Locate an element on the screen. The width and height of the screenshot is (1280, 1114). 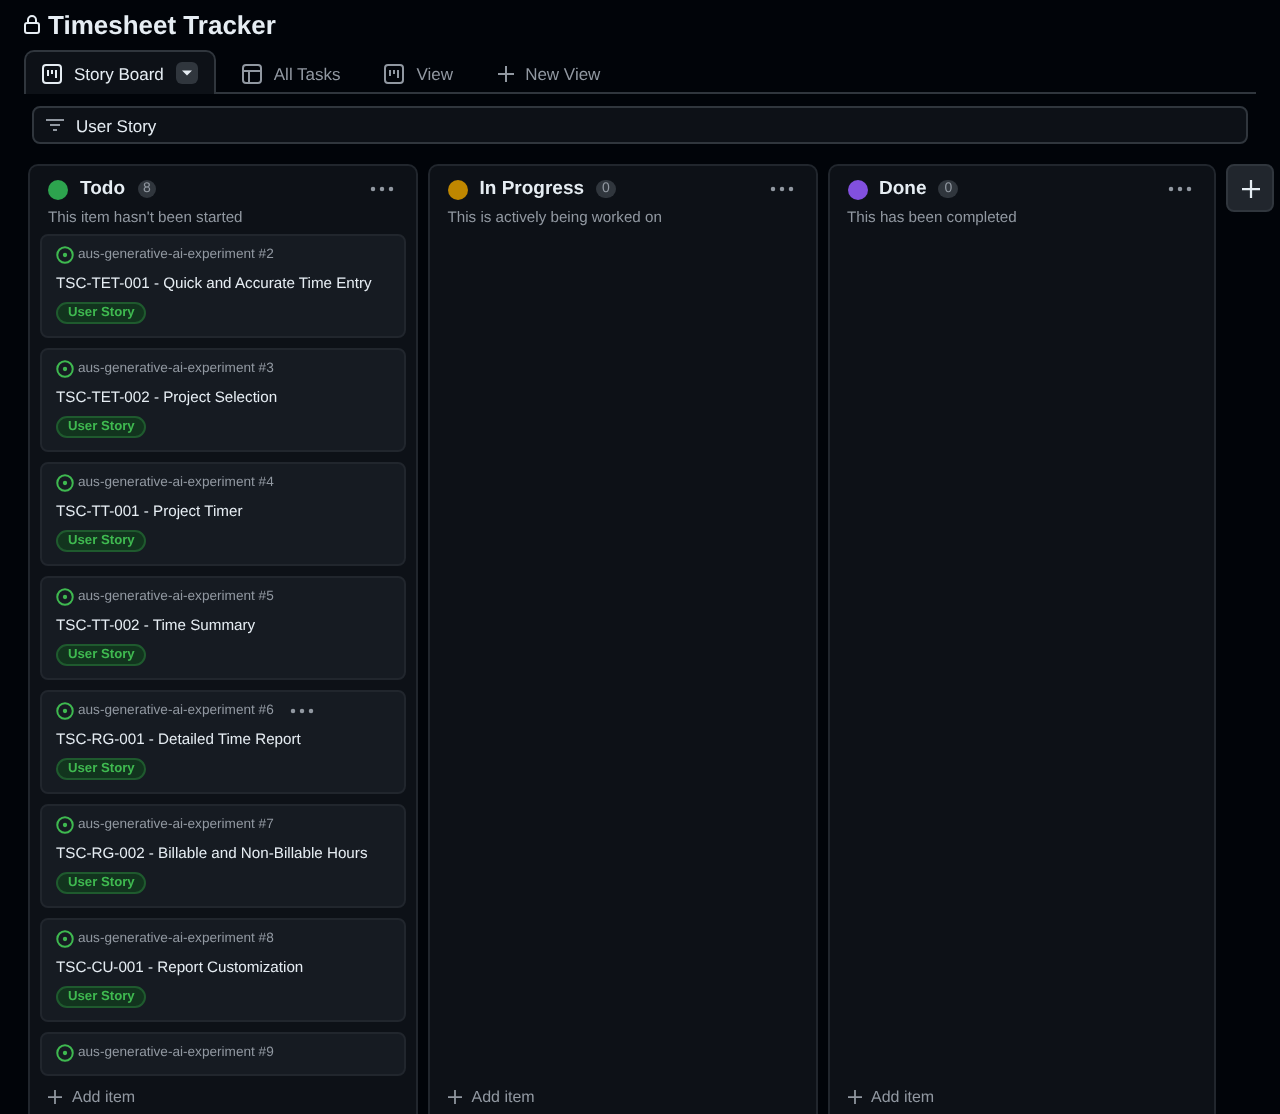
add-column-button is located at coordinates (1250, 188).